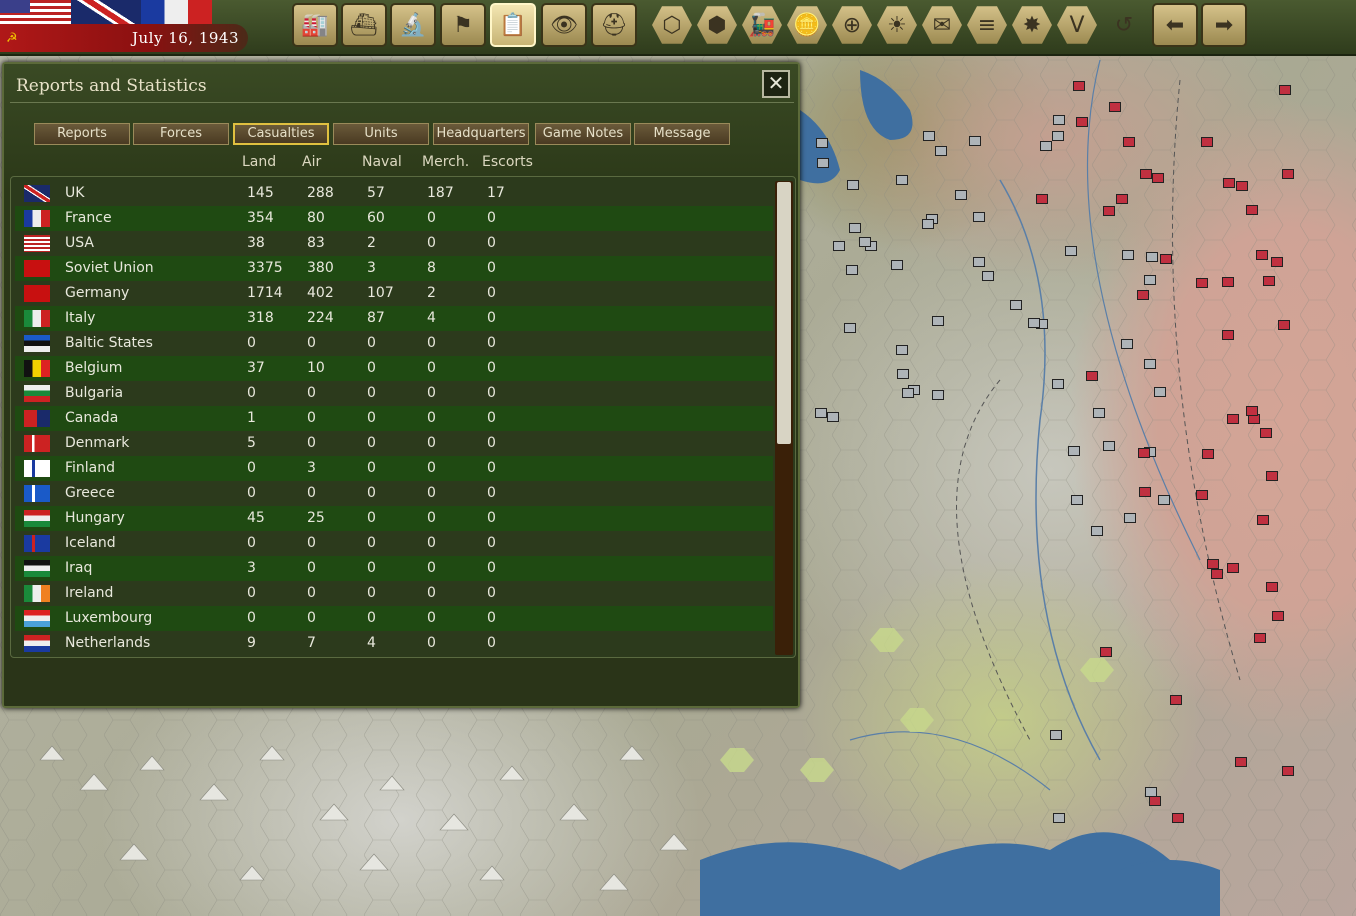  Describe the element at coordinates (513, 25) in the screenshot. I see `reports-button: 📋` at that location.